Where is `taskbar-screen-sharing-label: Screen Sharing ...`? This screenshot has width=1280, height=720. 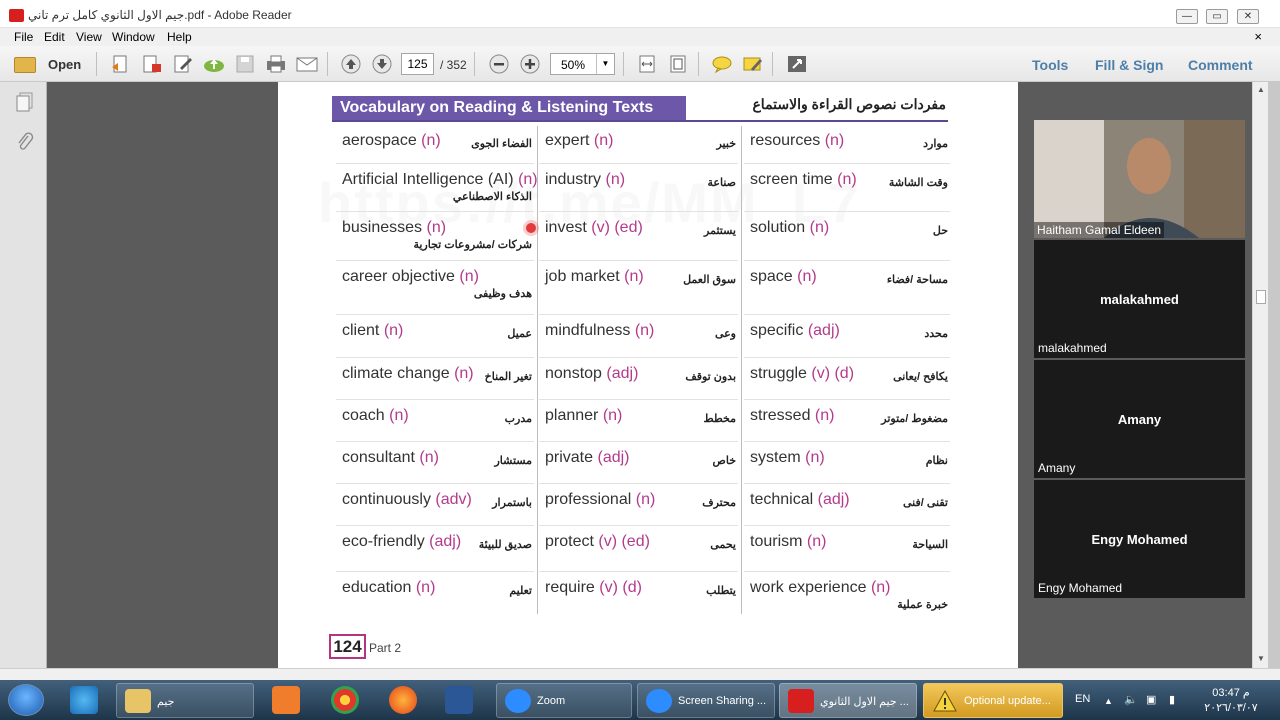 taskbar-screen-sharing-label: Screen Sharing ... is located at coordinates (722, 701).